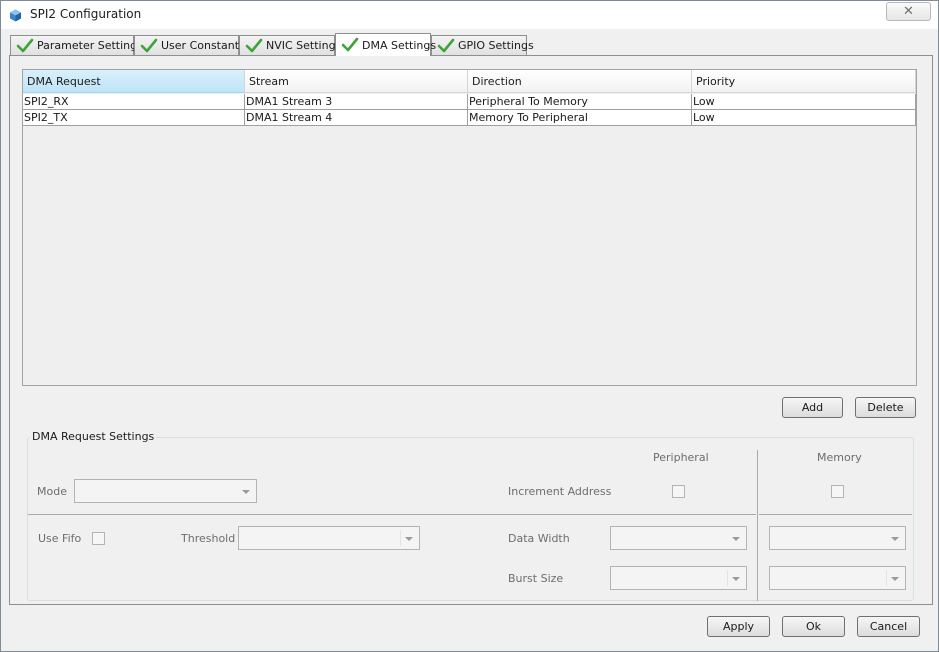 This screenshot has height=652, width=939. Describe the element at coordinates (496, 45) in the screenshot. I see `tab-label: GPIO Settings` at that location.